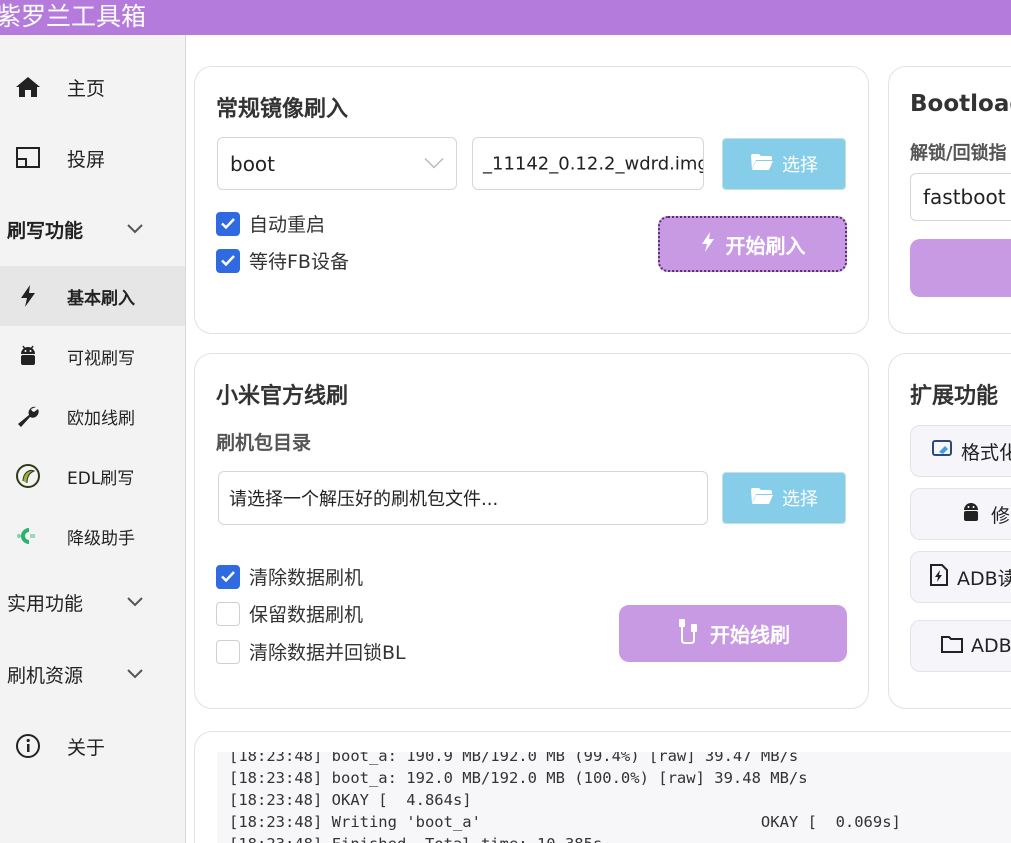 The image size is (1011, 843). What do you see at coordinates (28, 536) in the screenshot?
I see `downgrade-icon` at bounding box center [28, 536].